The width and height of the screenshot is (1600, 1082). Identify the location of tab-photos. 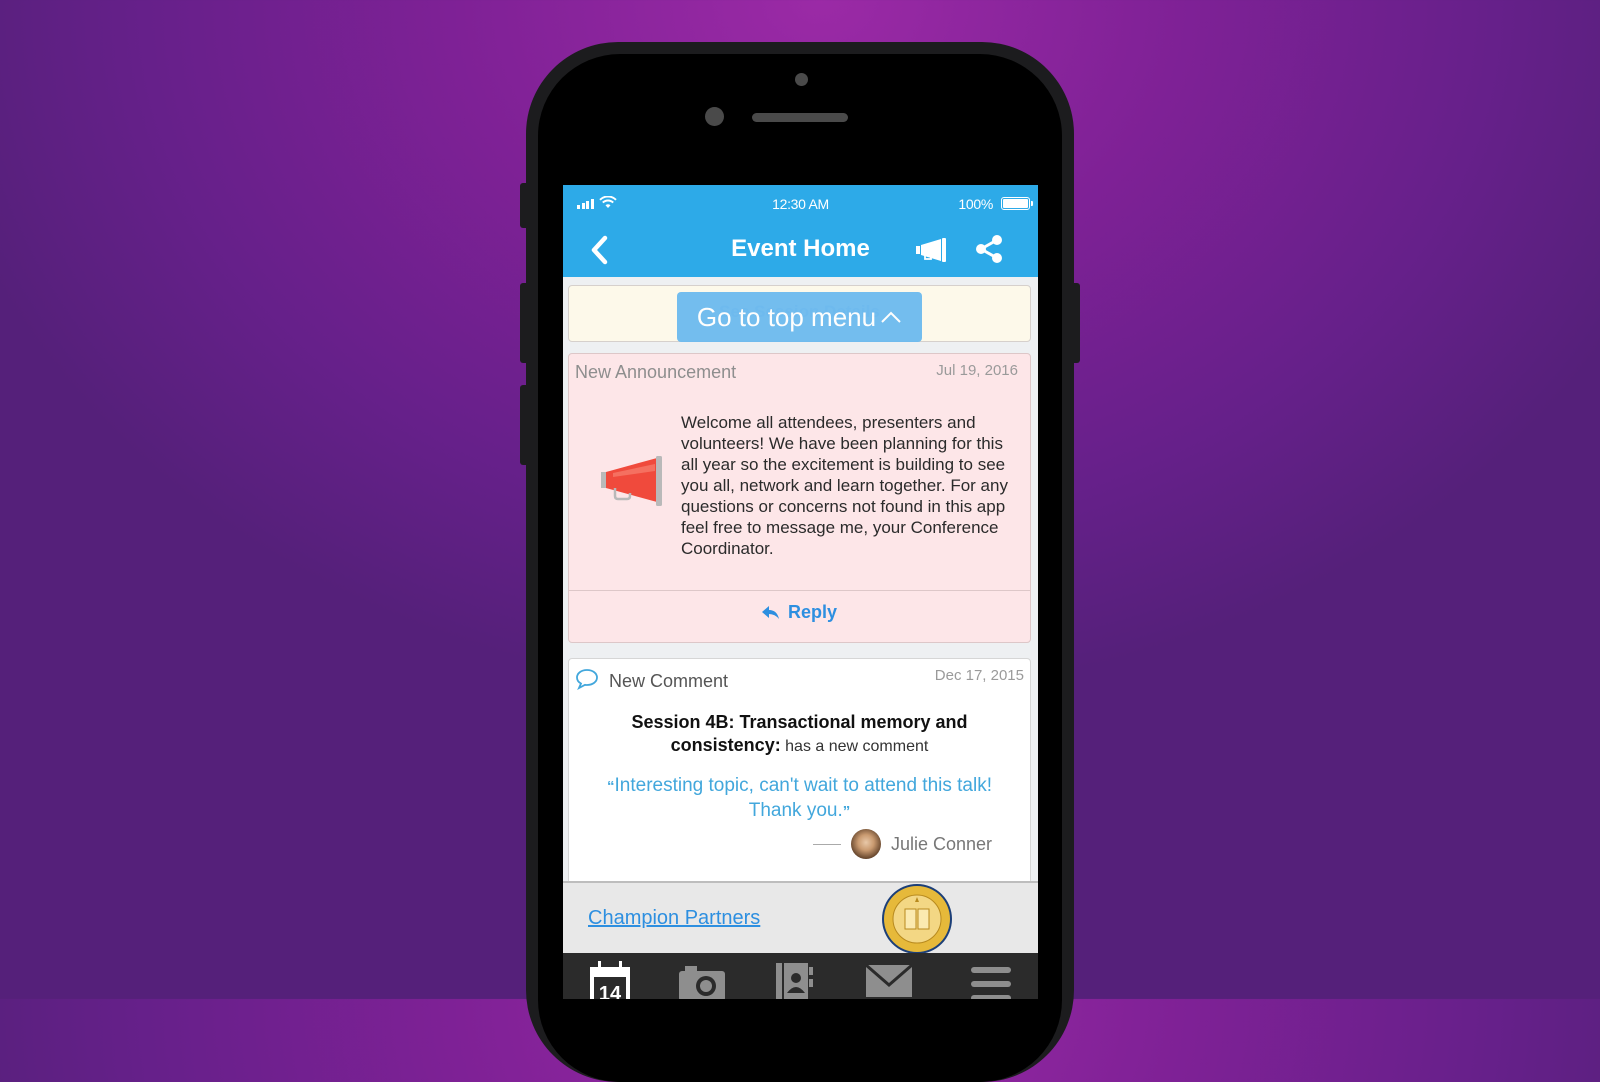
(702, 980).